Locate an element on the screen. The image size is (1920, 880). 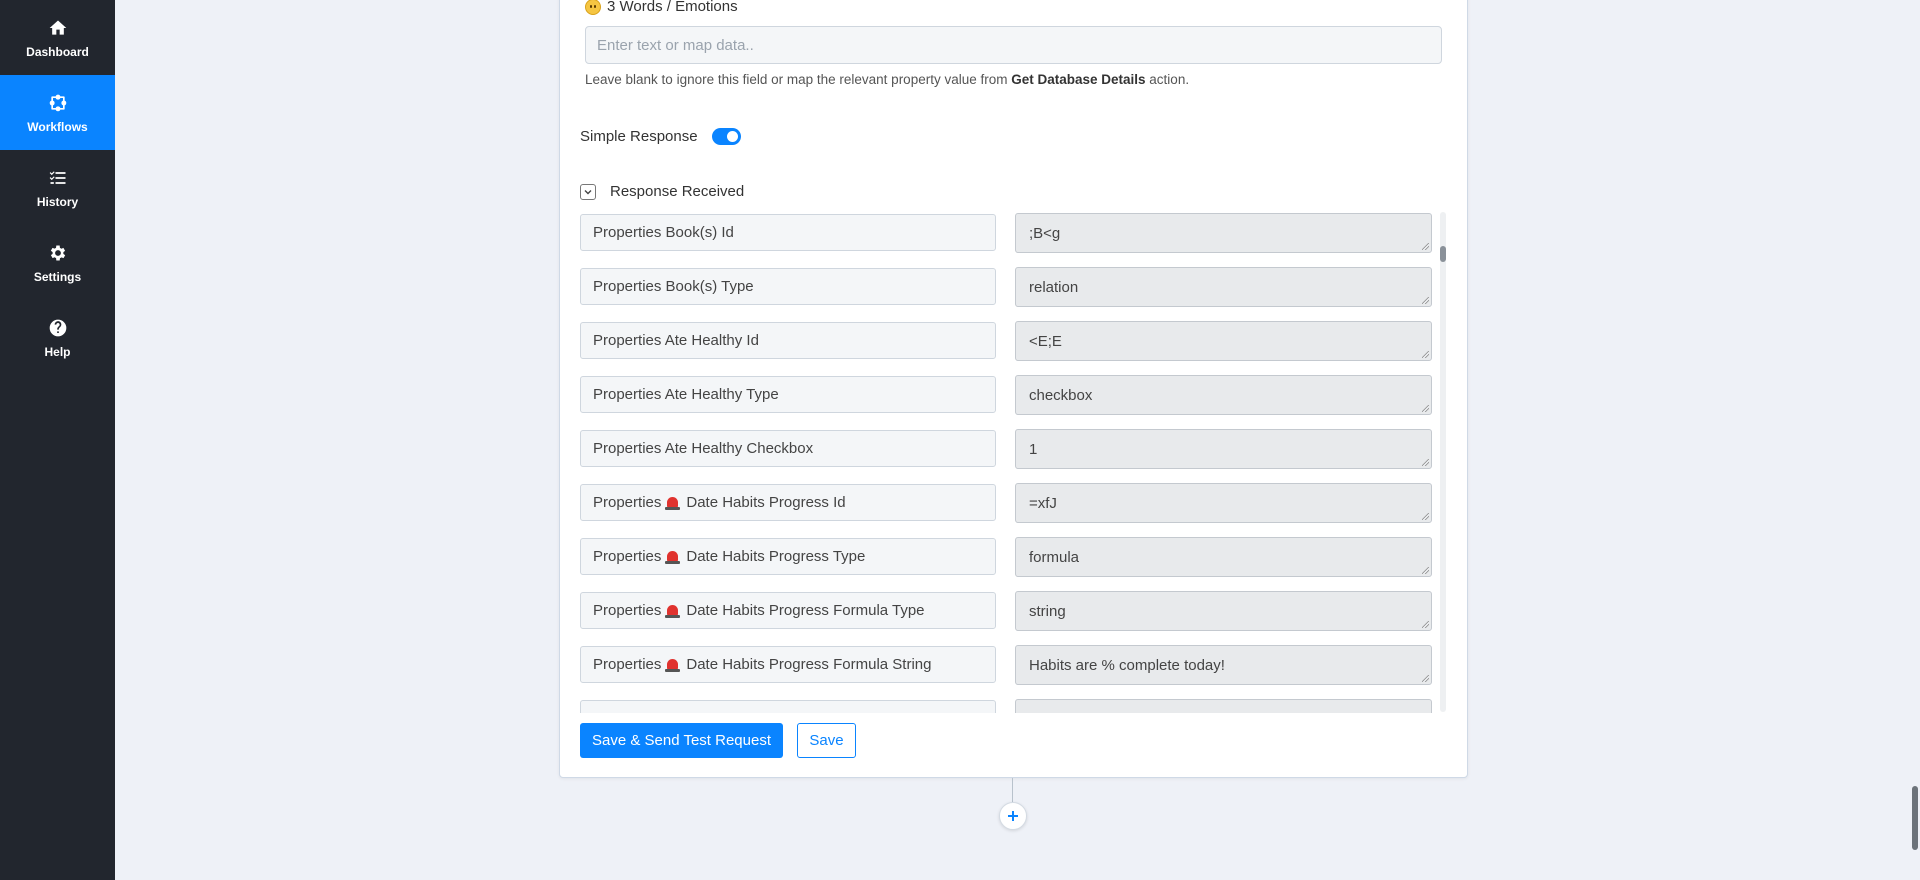
response-field-name is located at coordinates (788, 706).